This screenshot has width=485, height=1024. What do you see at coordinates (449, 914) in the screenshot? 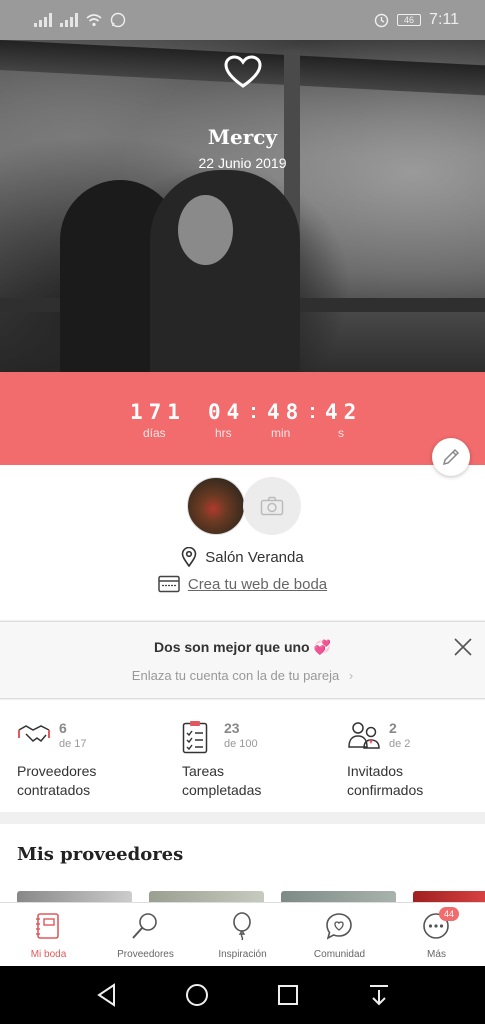
I see `notification-badge: 44` at bounding box center [449, 914].